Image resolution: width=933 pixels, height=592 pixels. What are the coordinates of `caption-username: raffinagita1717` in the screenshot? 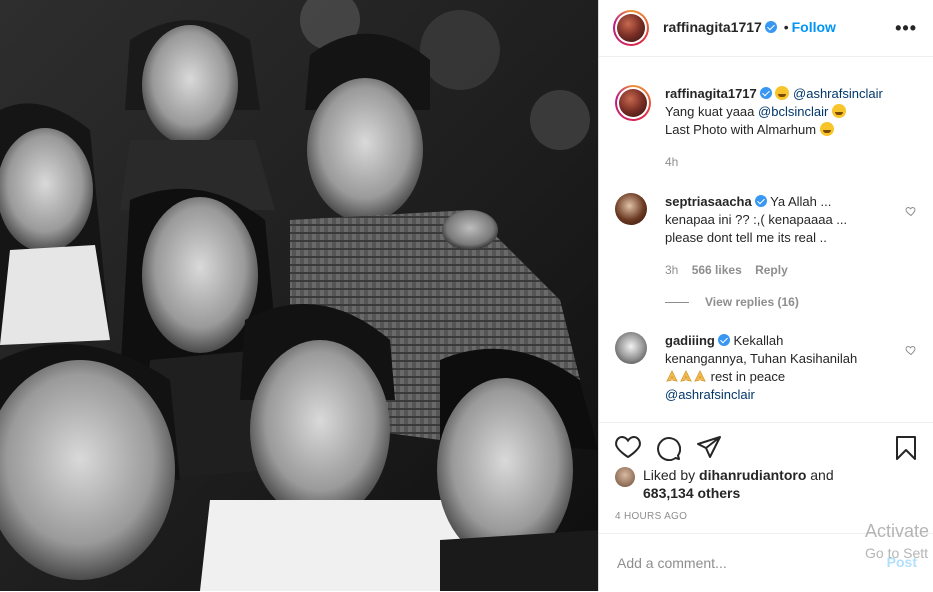 It's located at (711, 93).